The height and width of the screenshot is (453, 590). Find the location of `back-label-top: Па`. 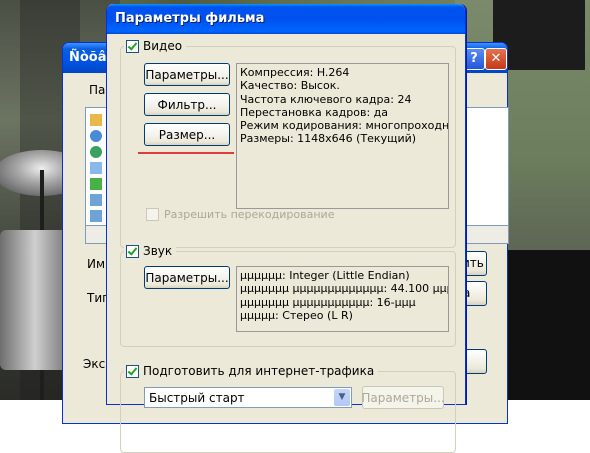

back-label-top: Па is located at coordinates (97, 90).